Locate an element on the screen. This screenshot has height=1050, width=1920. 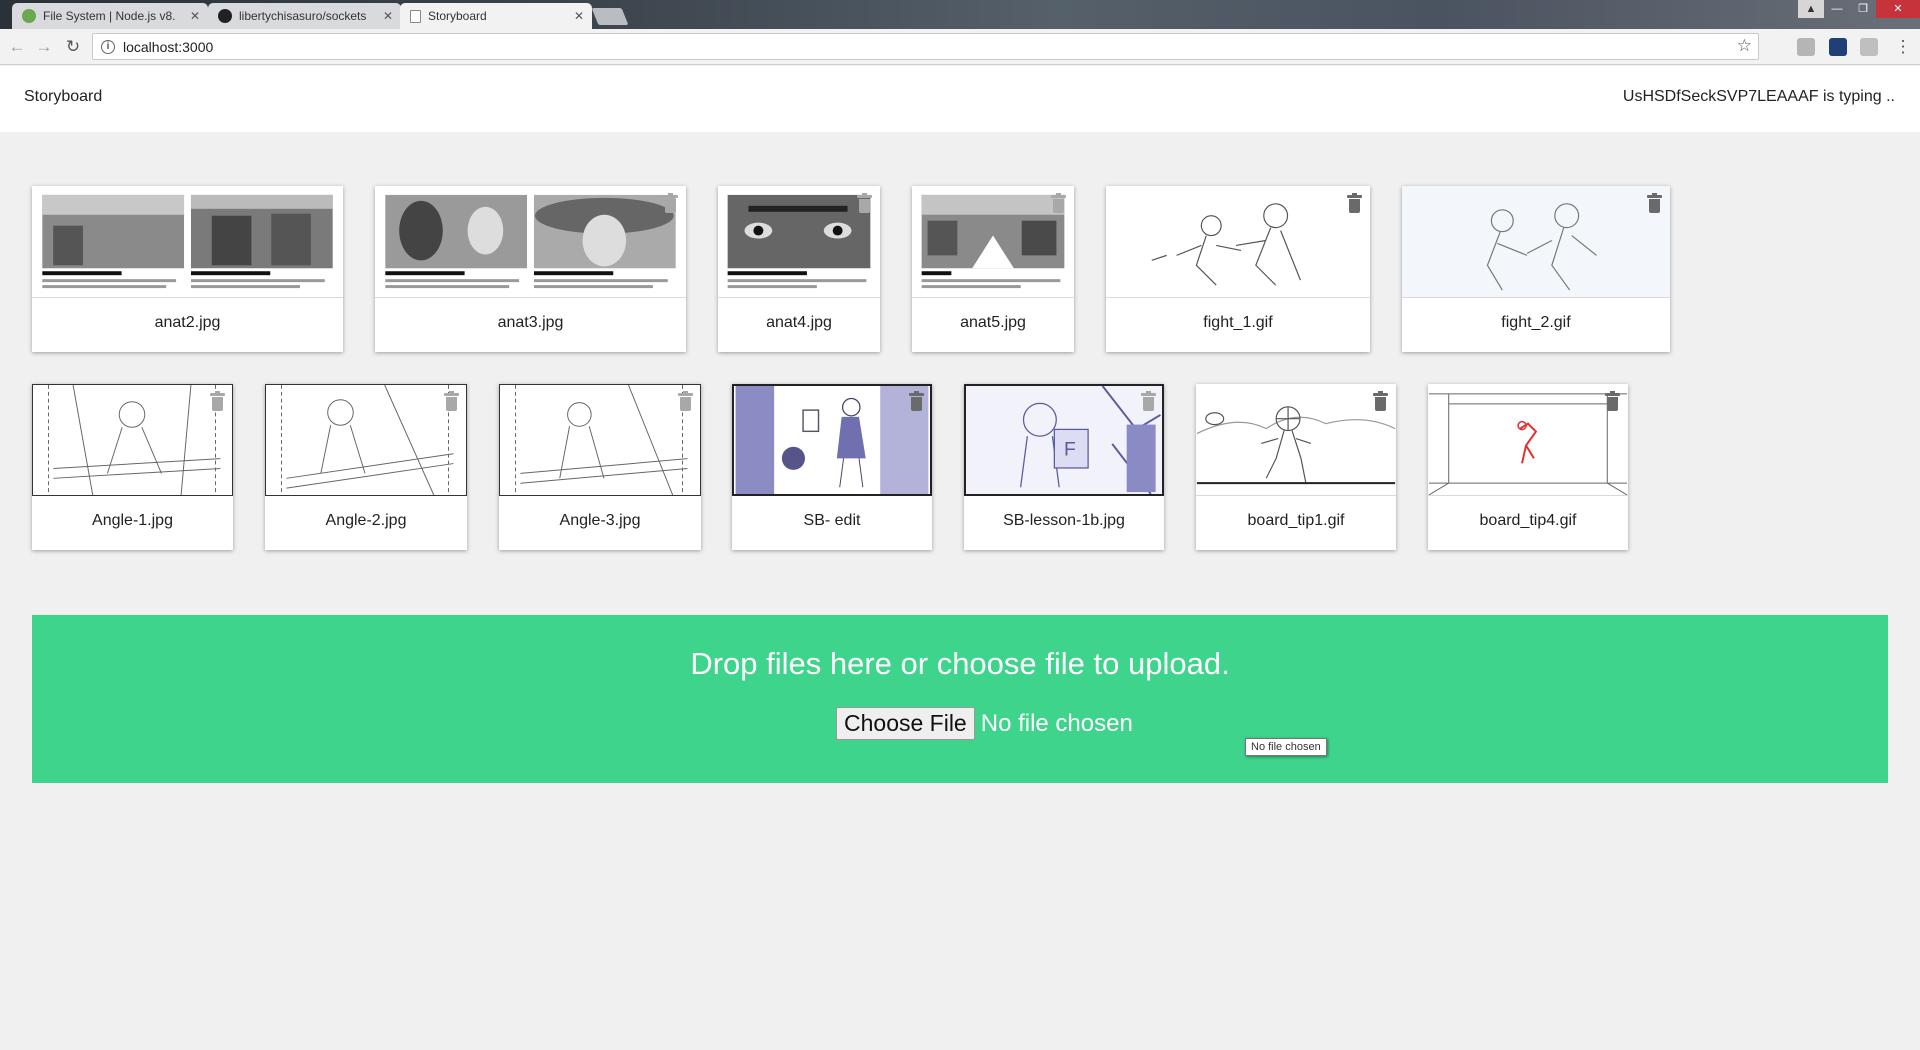
bookmark-star-icon: ☆ is located at coordinates (1744, 46).